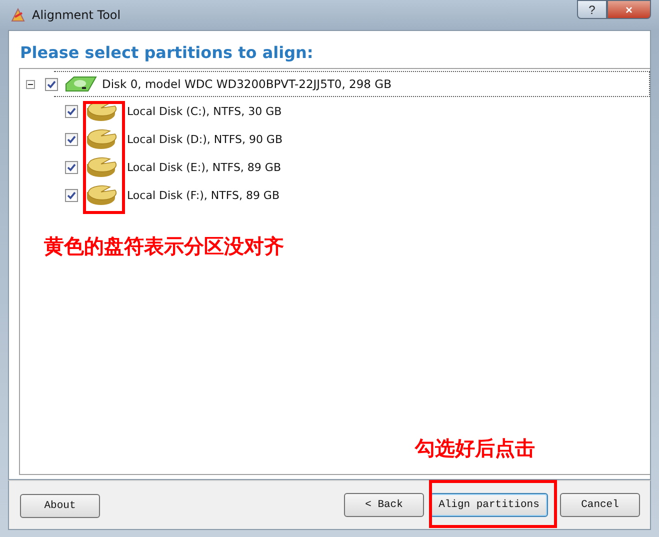  Describe the element at coordinates (384, 505) in the screenshot. I see `dialog-button: < Back` at that location.